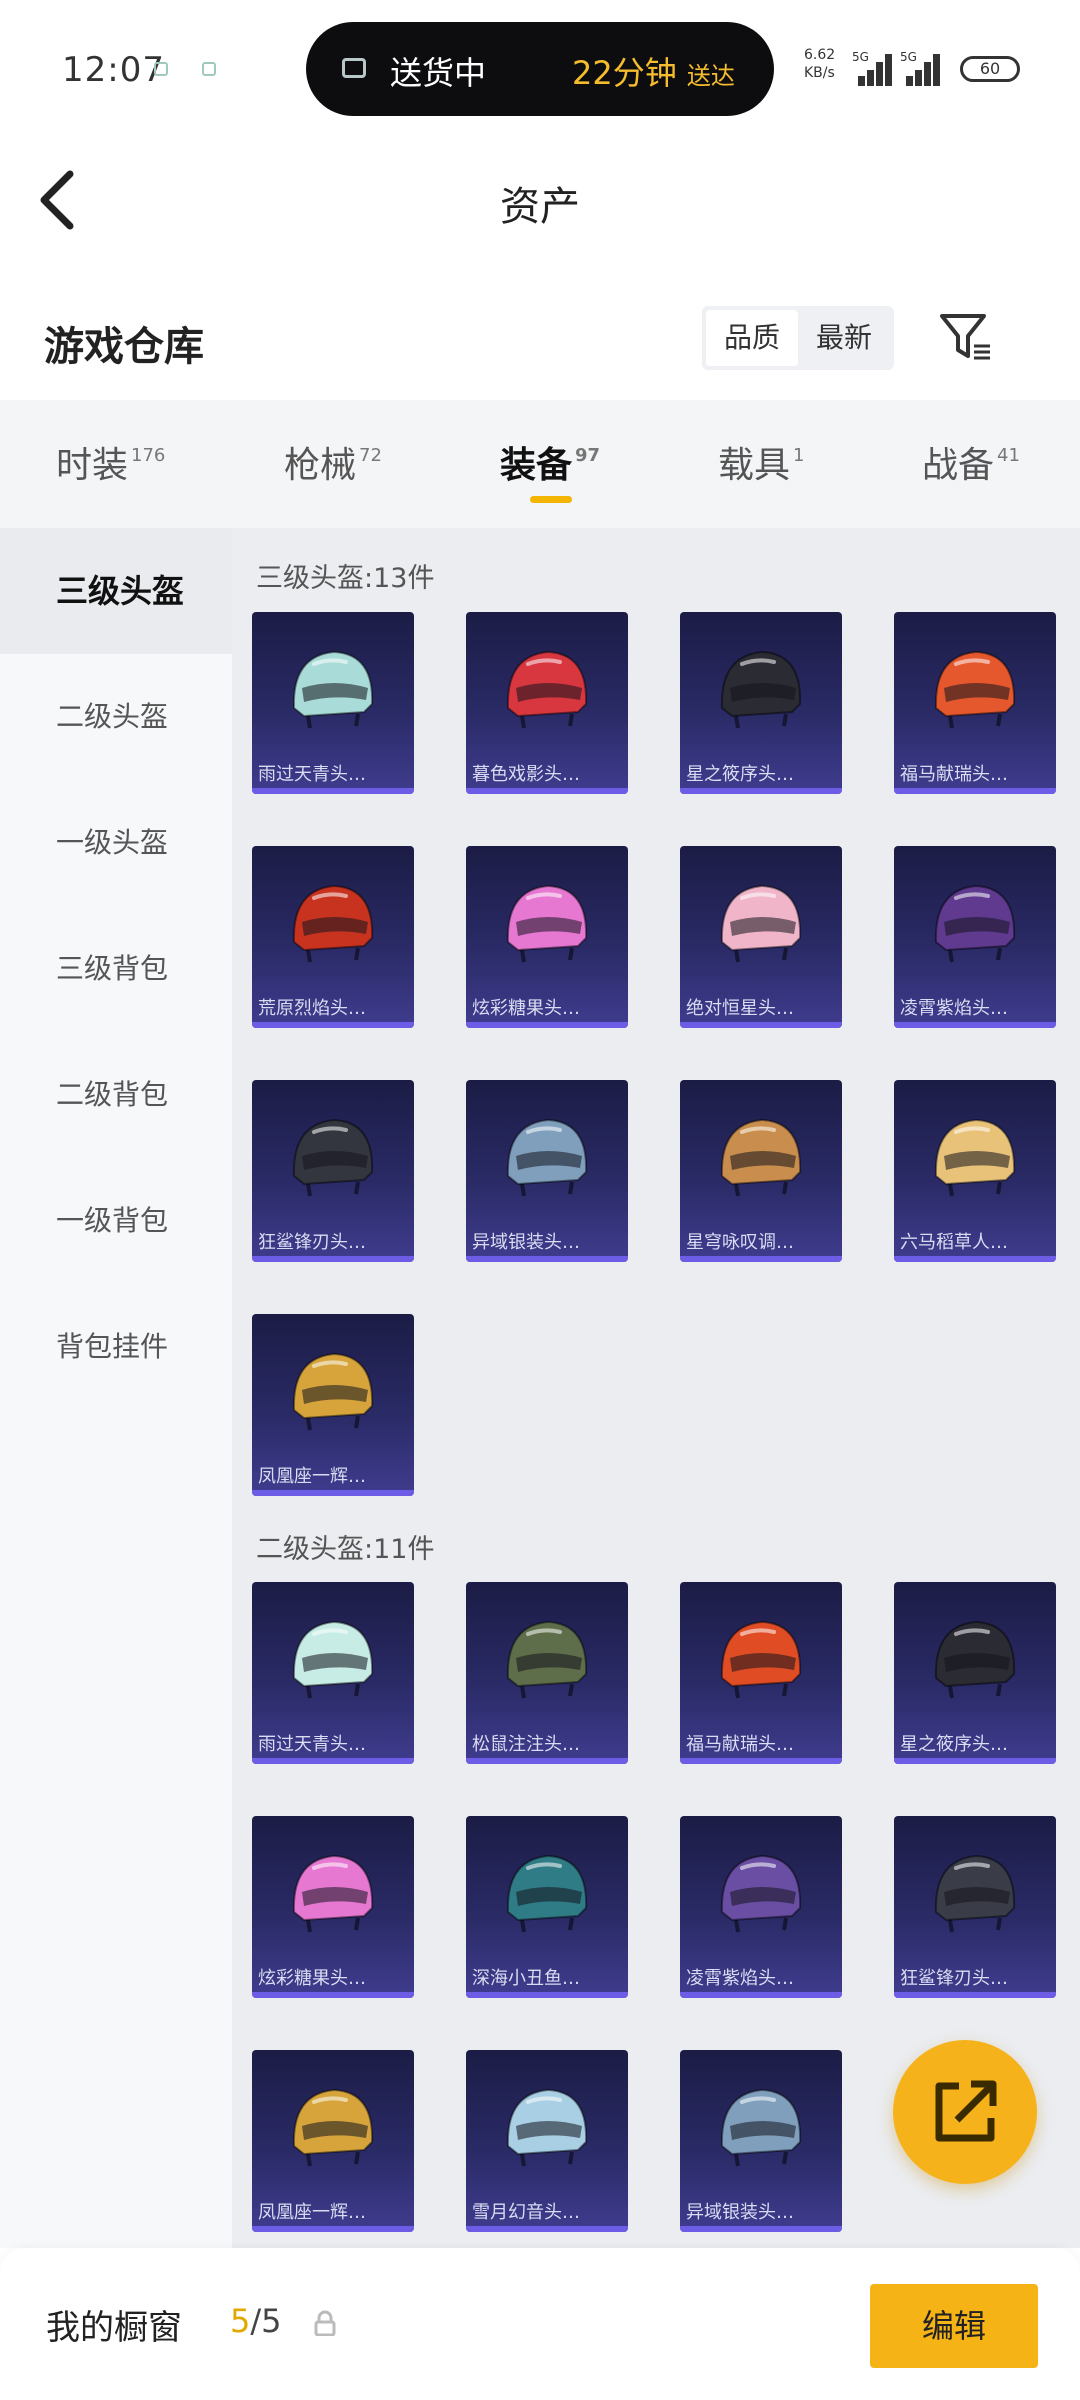 The image size is (1080, 2400). I want to click on edit-button: 编辑, so click(954, 2326).